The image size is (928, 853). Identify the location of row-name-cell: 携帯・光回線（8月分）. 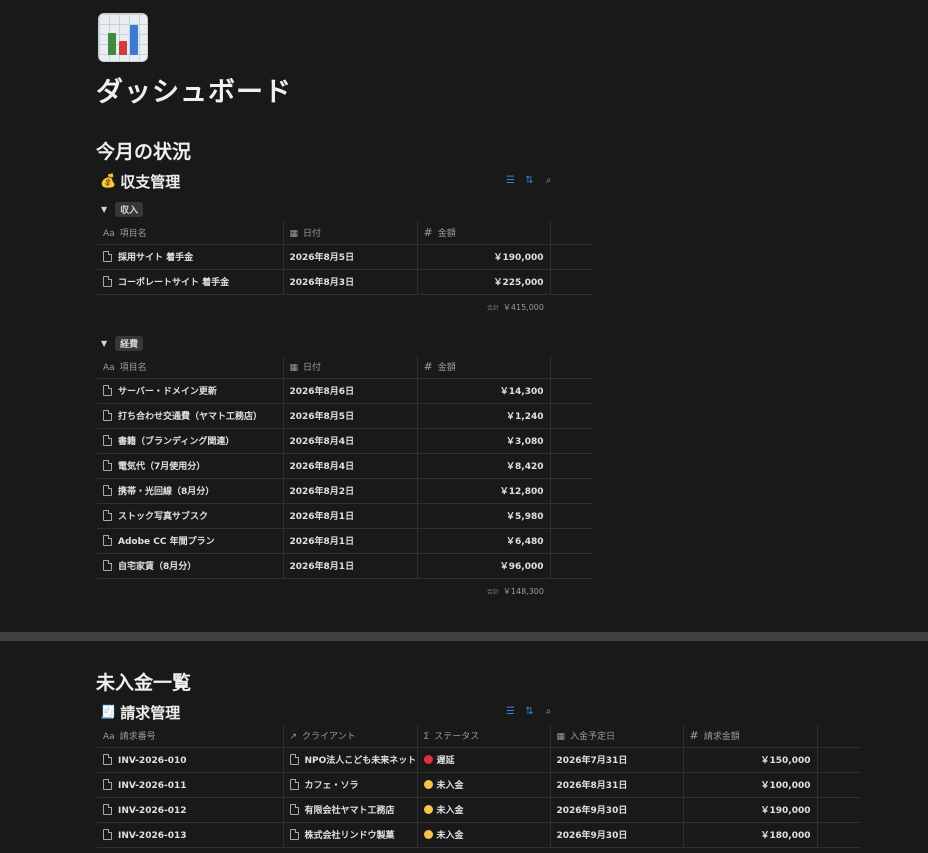
(190, 491).